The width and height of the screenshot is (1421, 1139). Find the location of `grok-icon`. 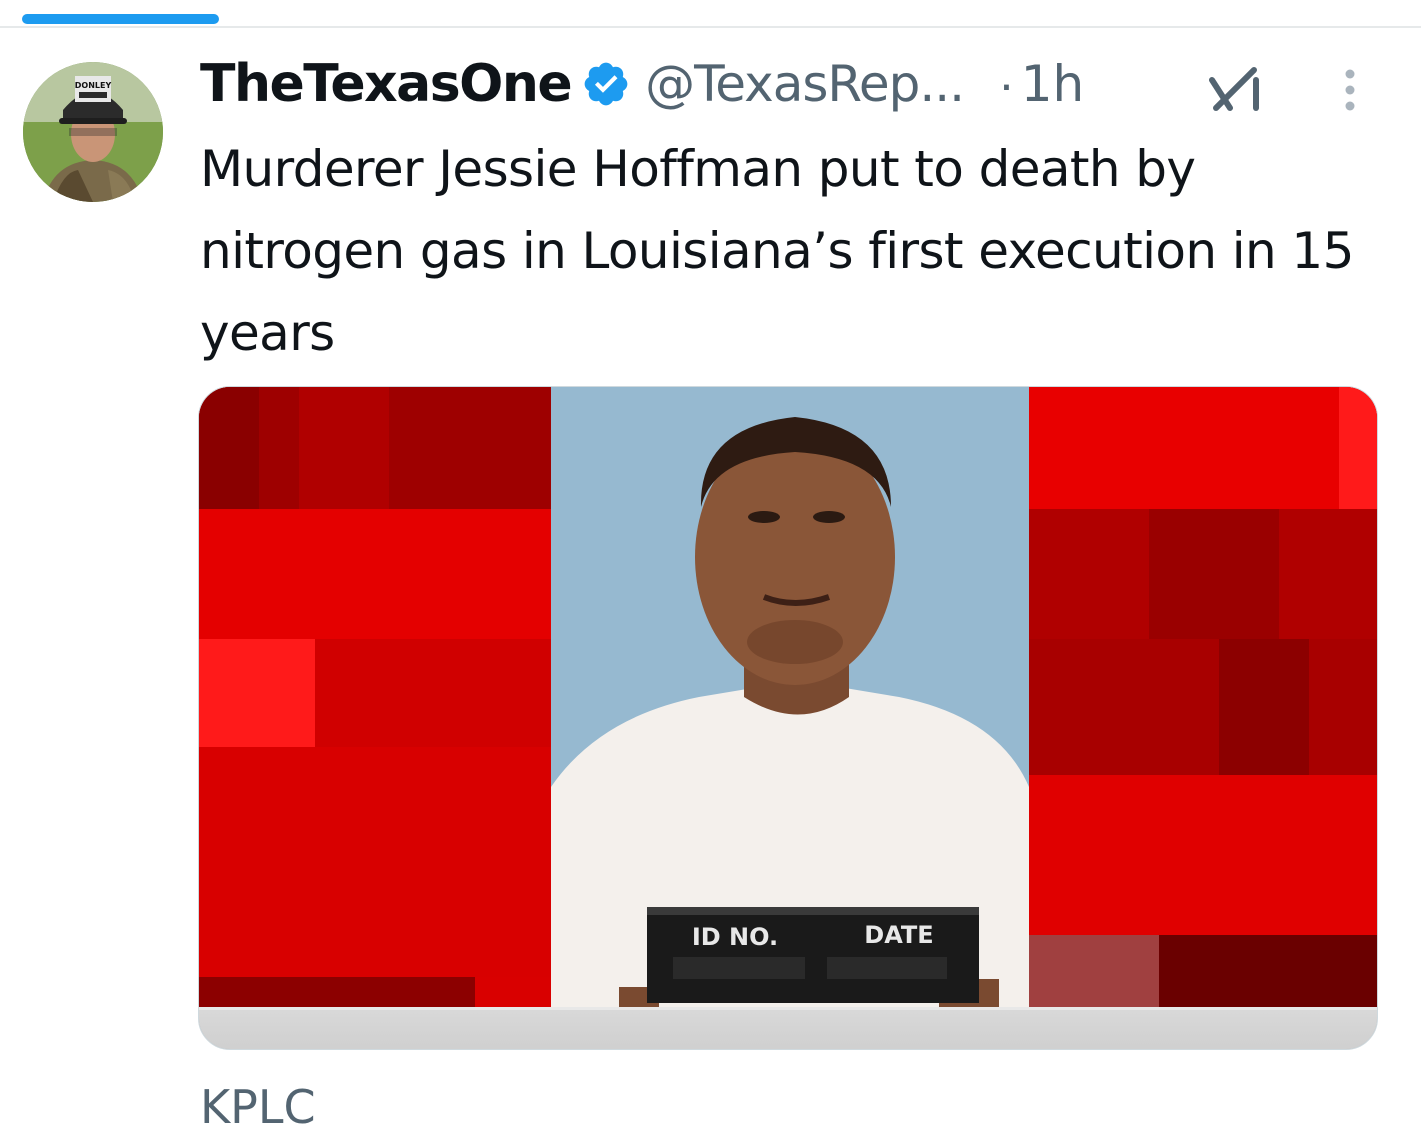

grok-icon is located at coordinates (1236, 89).